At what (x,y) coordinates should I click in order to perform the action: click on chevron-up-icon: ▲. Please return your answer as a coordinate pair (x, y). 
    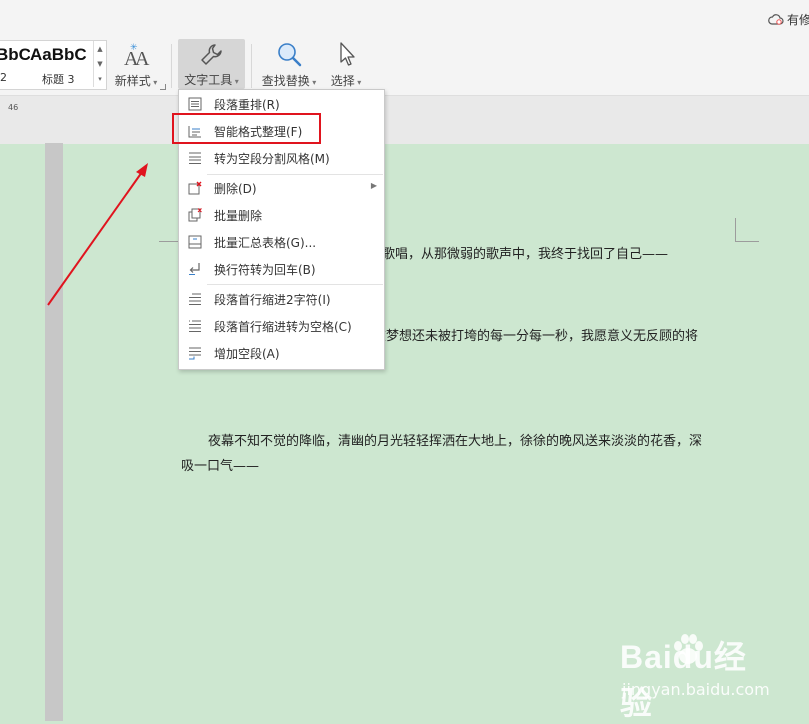
    Looking at the image, I should click on (99, 49).